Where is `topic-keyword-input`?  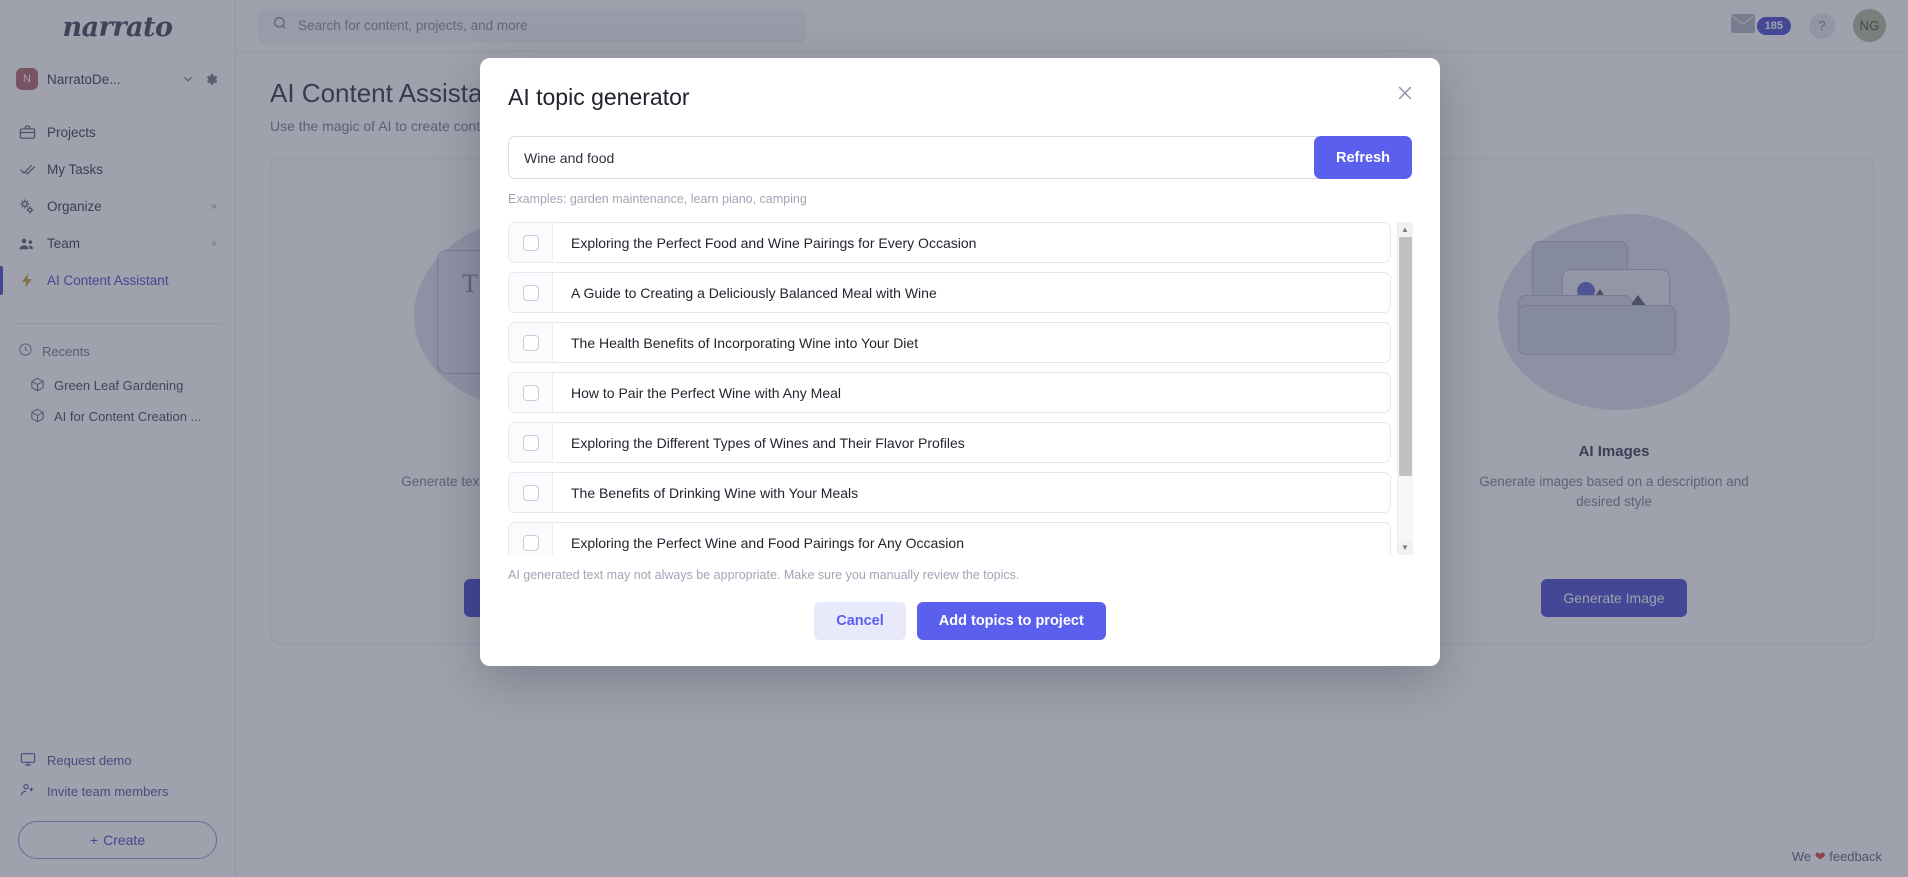
topic-keyword-input is located at coordinates (913, 157).